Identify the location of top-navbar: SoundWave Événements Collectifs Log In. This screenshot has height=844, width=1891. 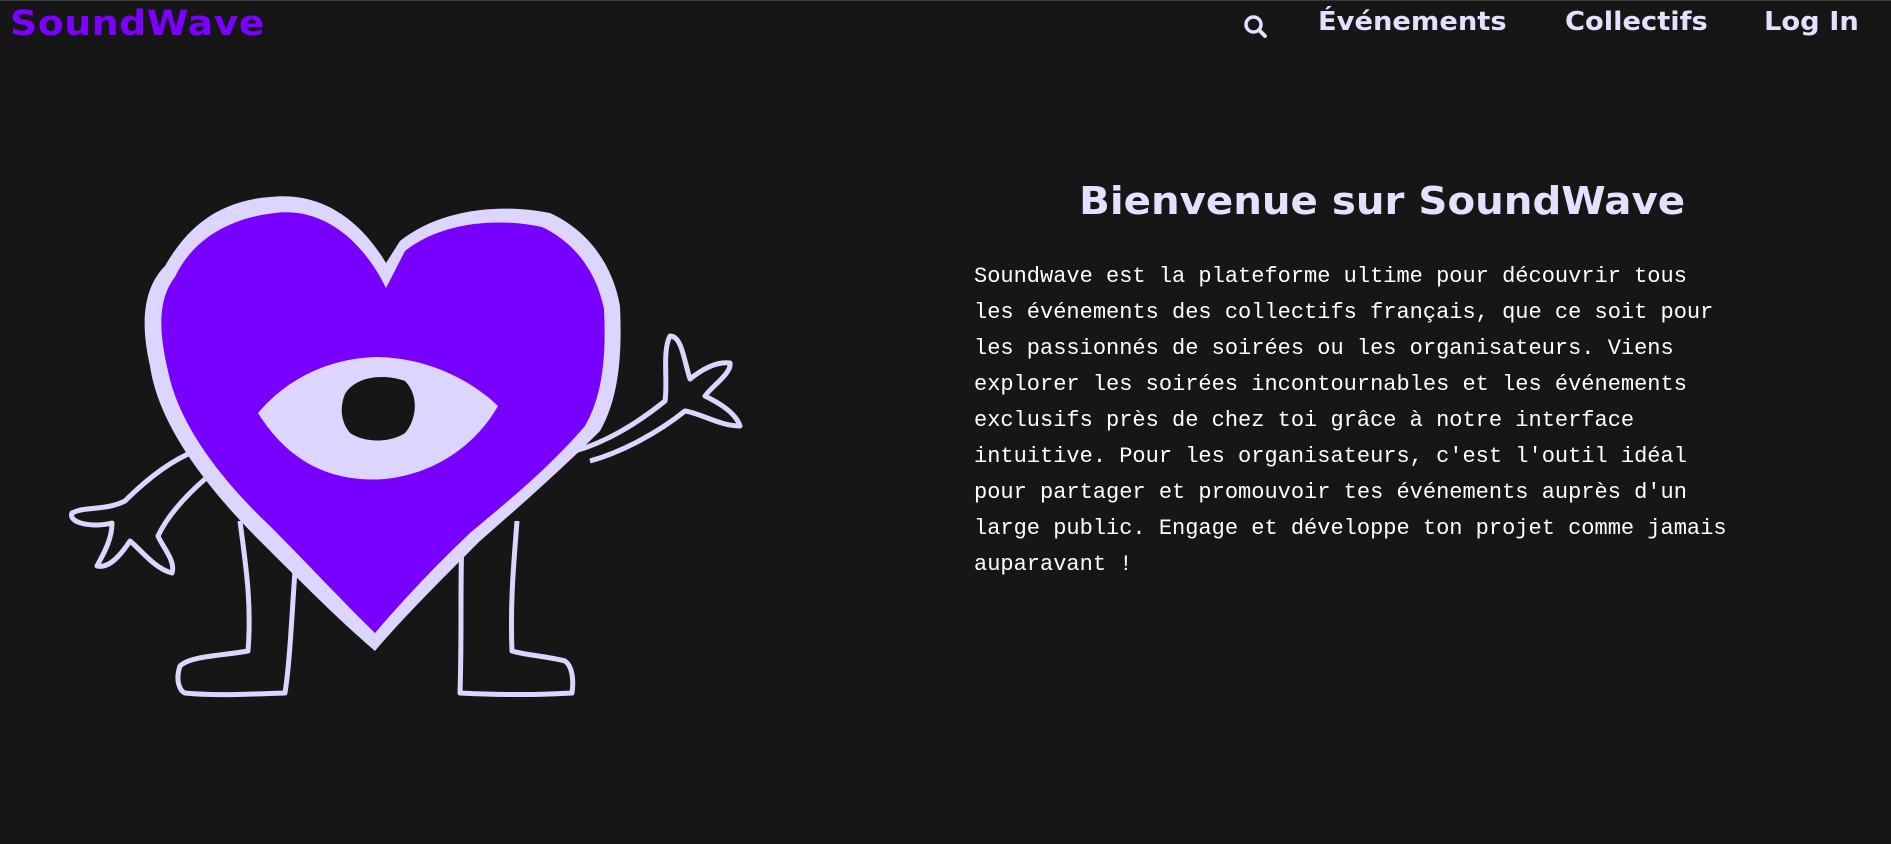
(945, 26).